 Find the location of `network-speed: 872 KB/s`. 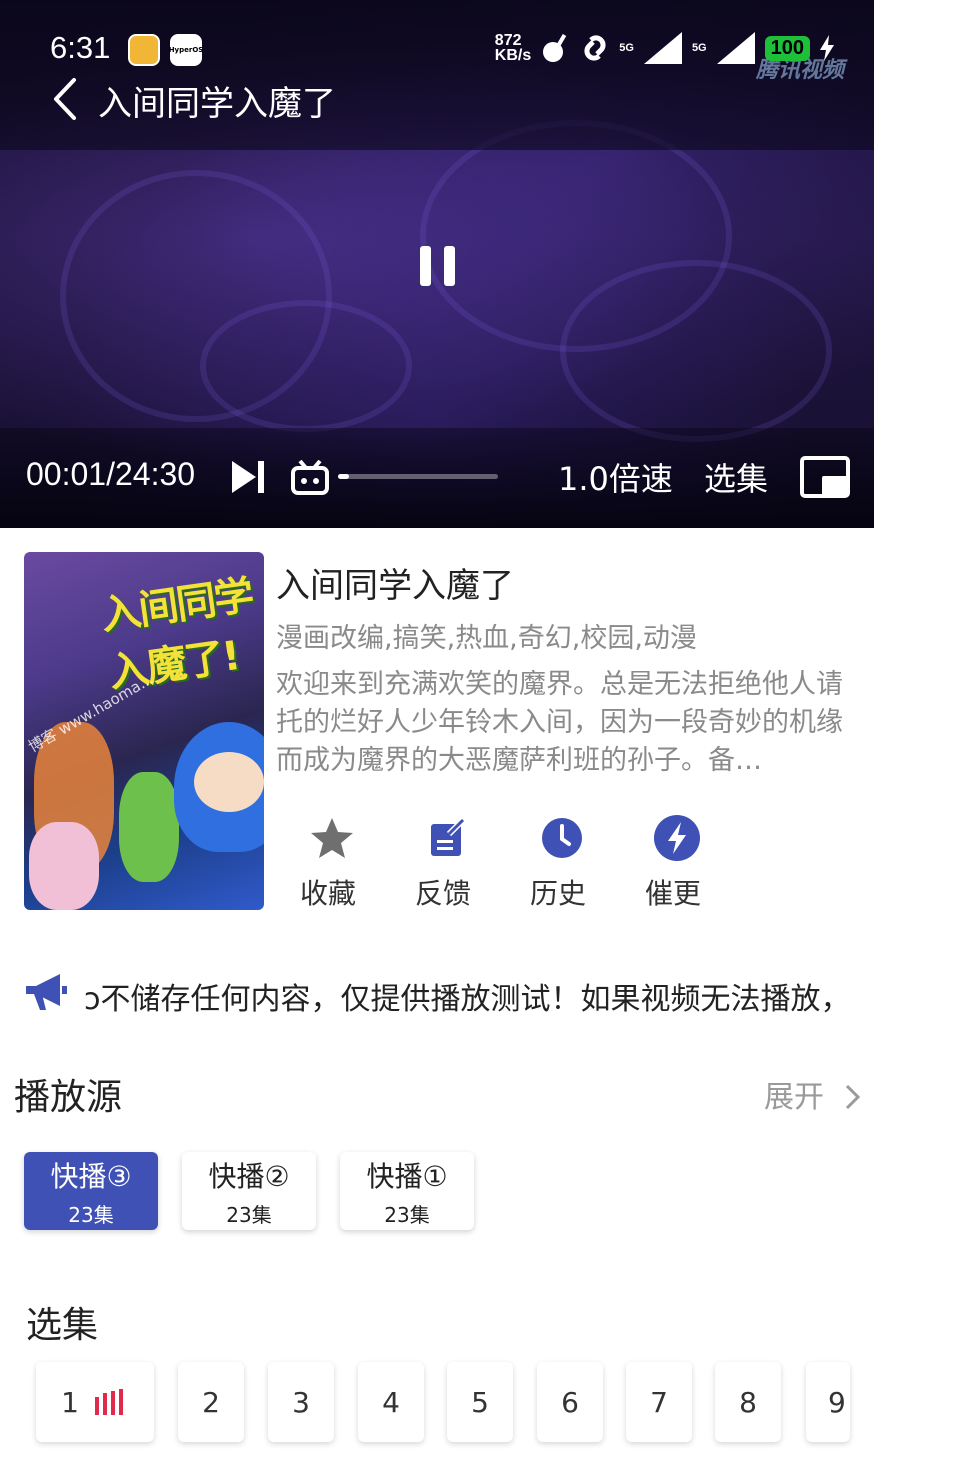

network-speed: 872 KB/s is located at coordinates (513, 48).